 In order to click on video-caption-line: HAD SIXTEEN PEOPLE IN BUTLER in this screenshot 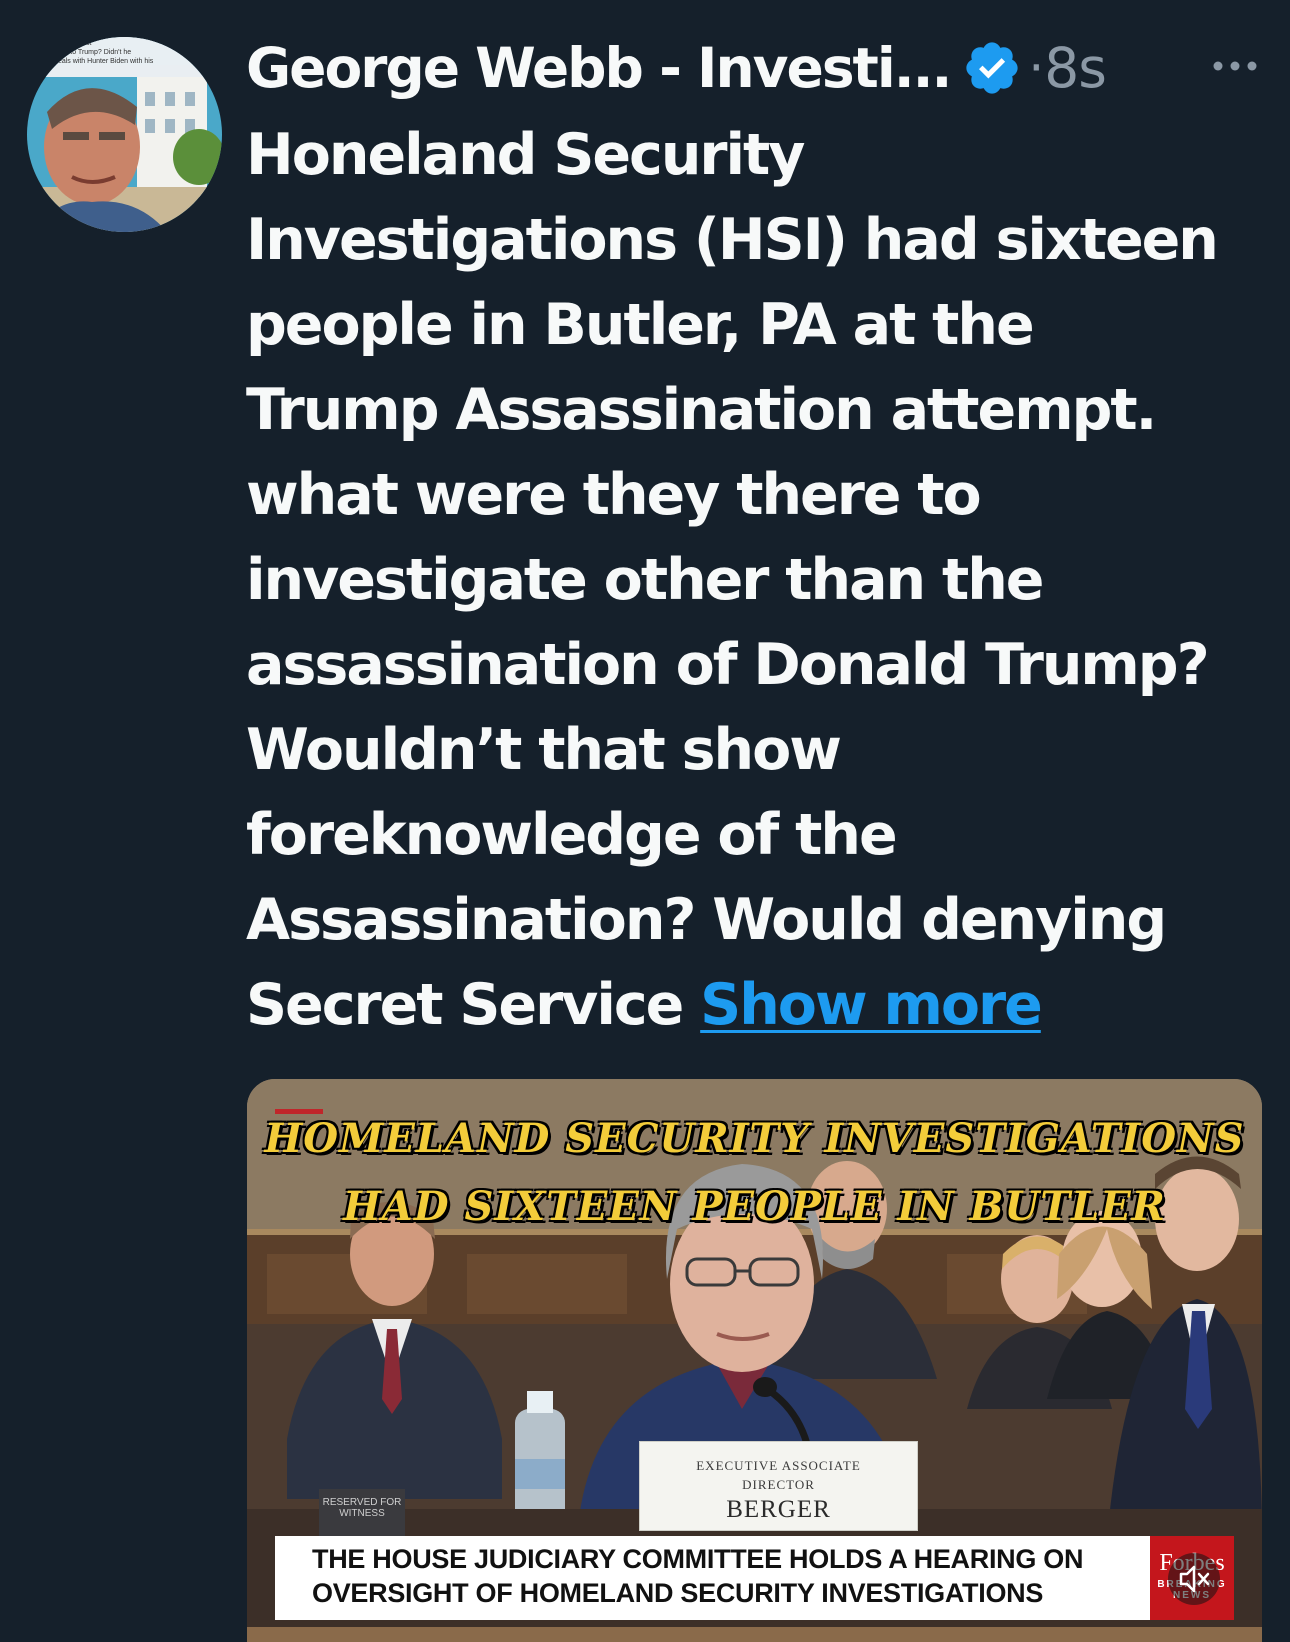, I will do `click(754, 1206)`.